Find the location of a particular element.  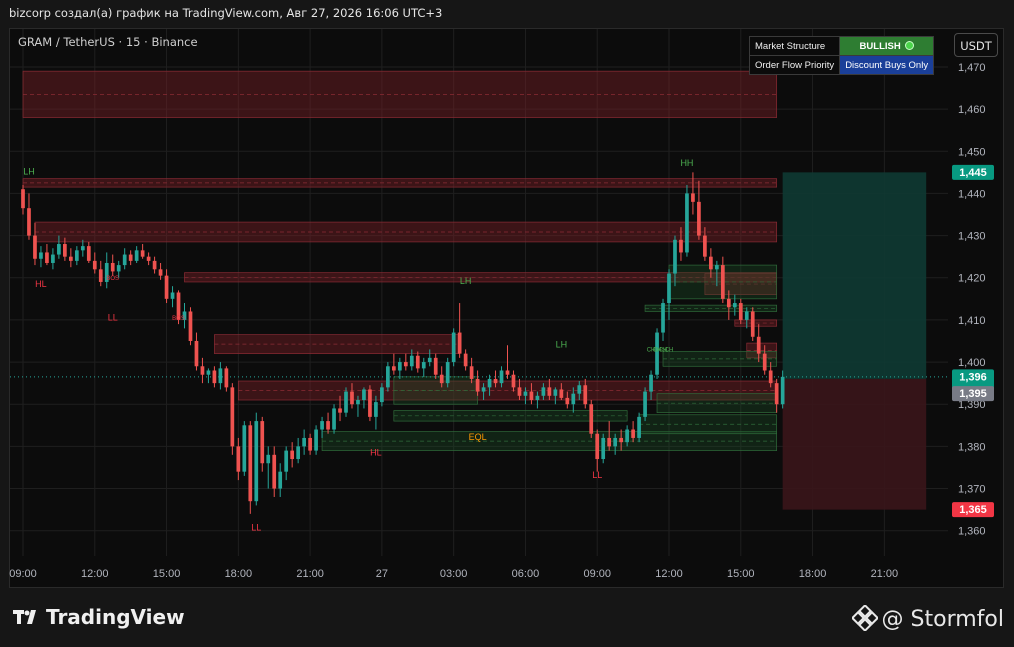

position-stop-zone is located at coordinates (854, 444).